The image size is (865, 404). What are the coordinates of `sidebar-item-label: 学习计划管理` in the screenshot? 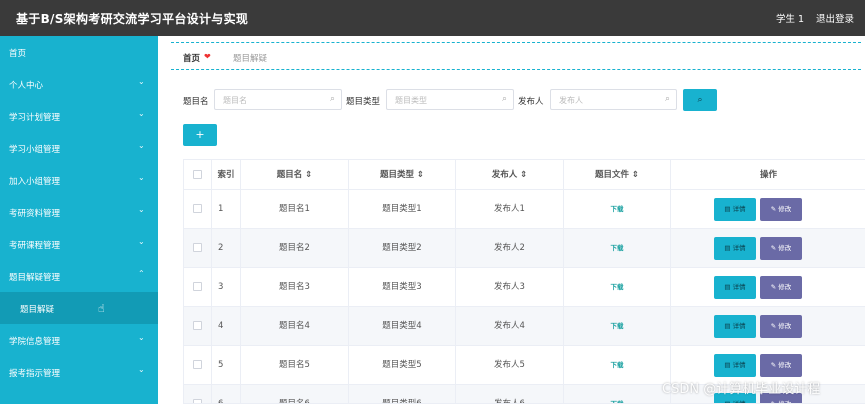 It's located at (35, 118).